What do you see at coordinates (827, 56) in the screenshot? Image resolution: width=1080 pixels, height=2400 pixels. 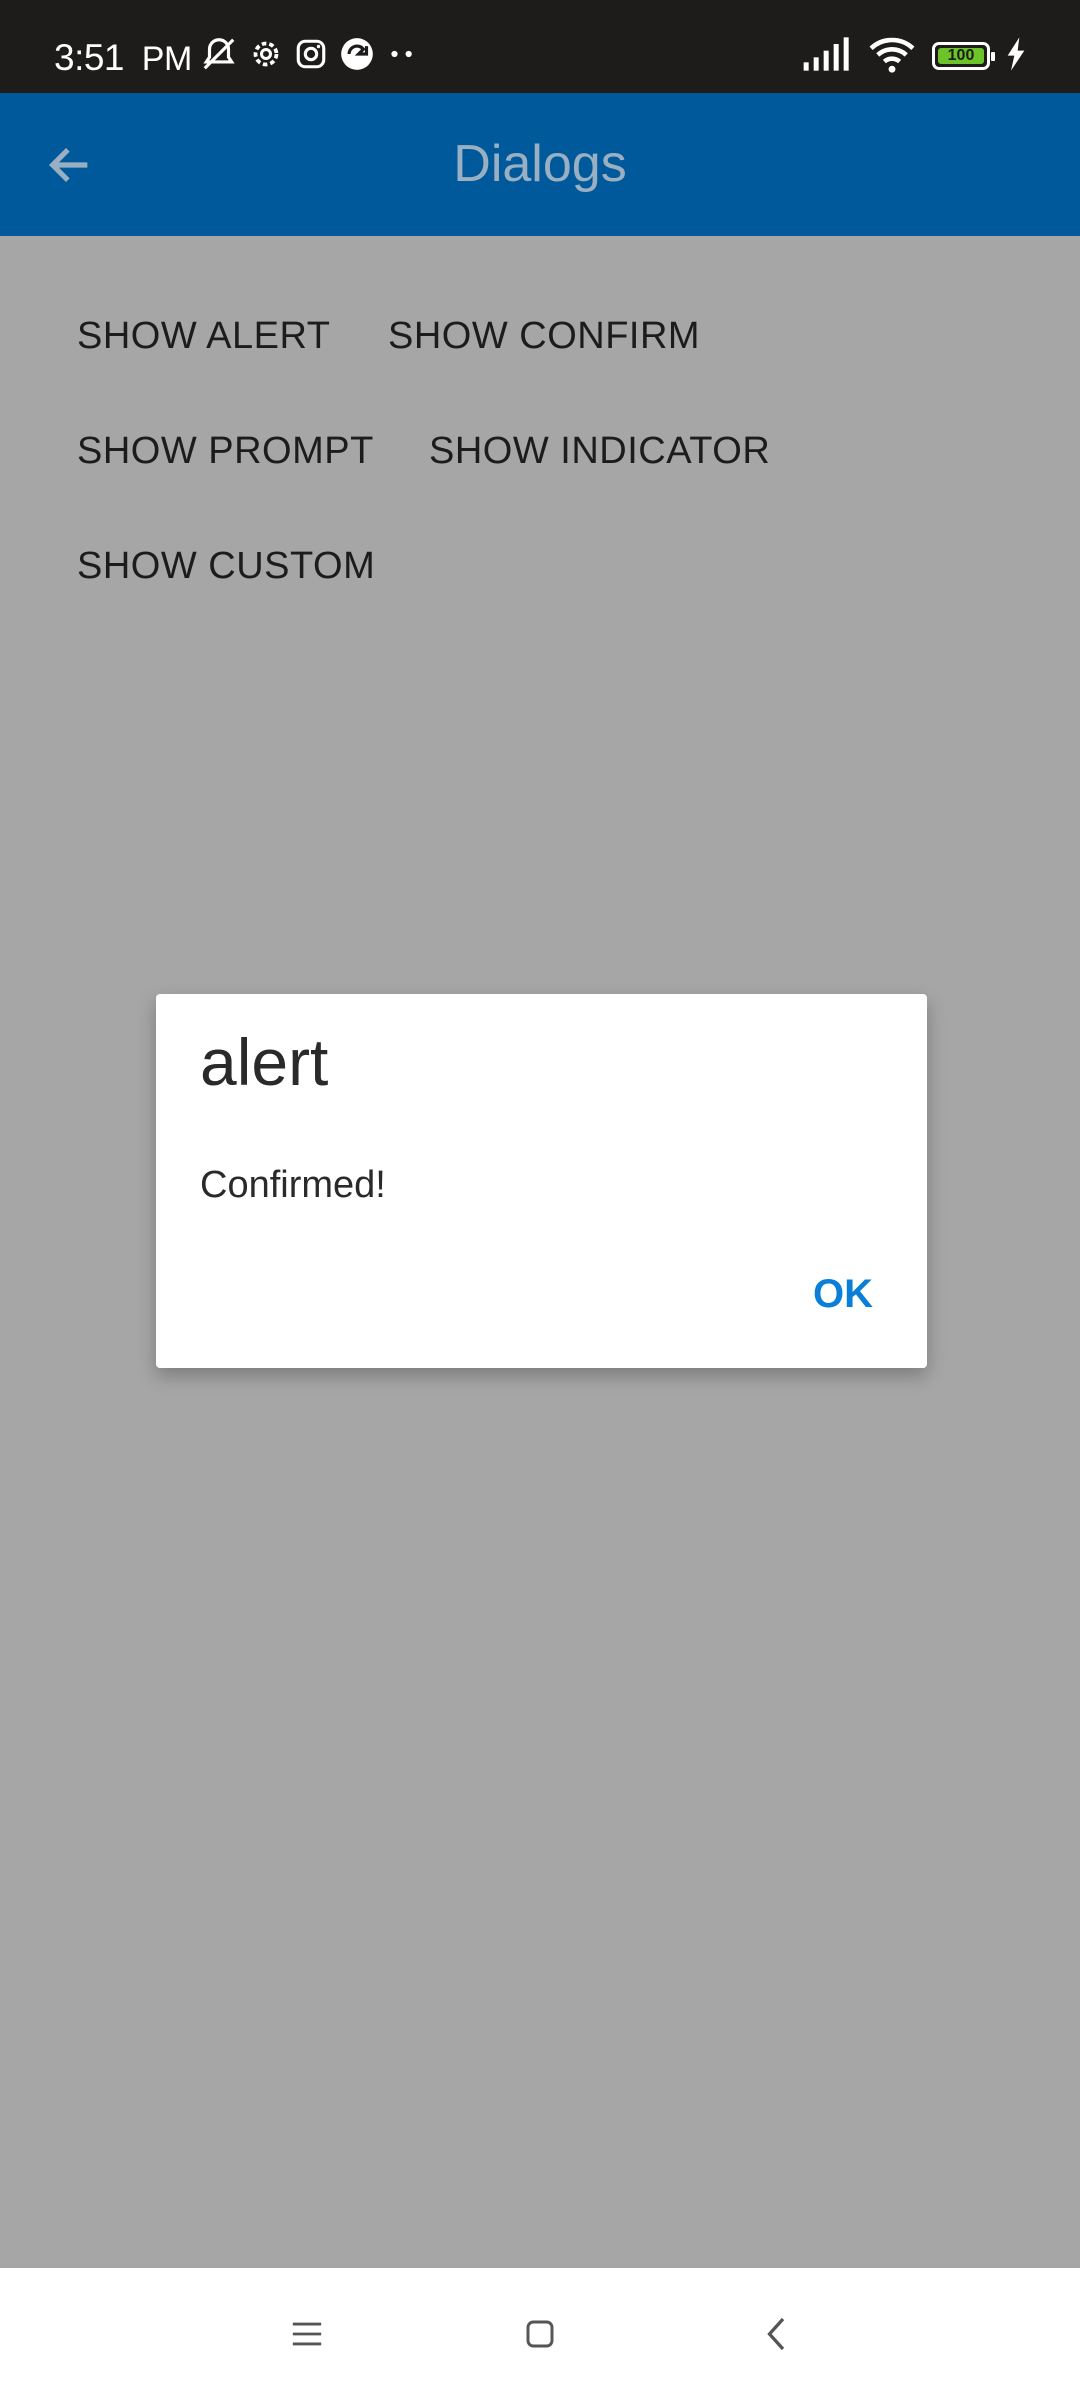 I see `signal-icon` at bounding box center [827, 56].